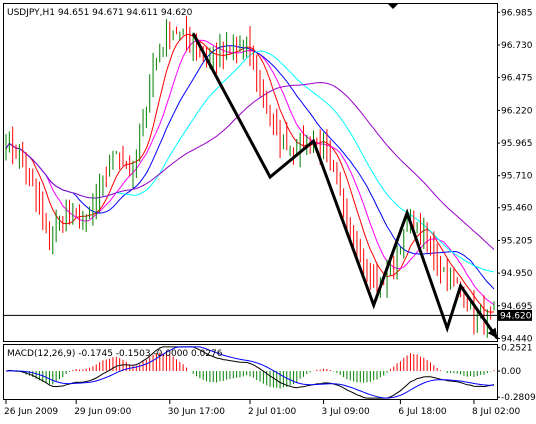 This screenshot has width=536, height=424. I want to click on time-tick-label: 30 Jun 17:00, so click(196, 412).